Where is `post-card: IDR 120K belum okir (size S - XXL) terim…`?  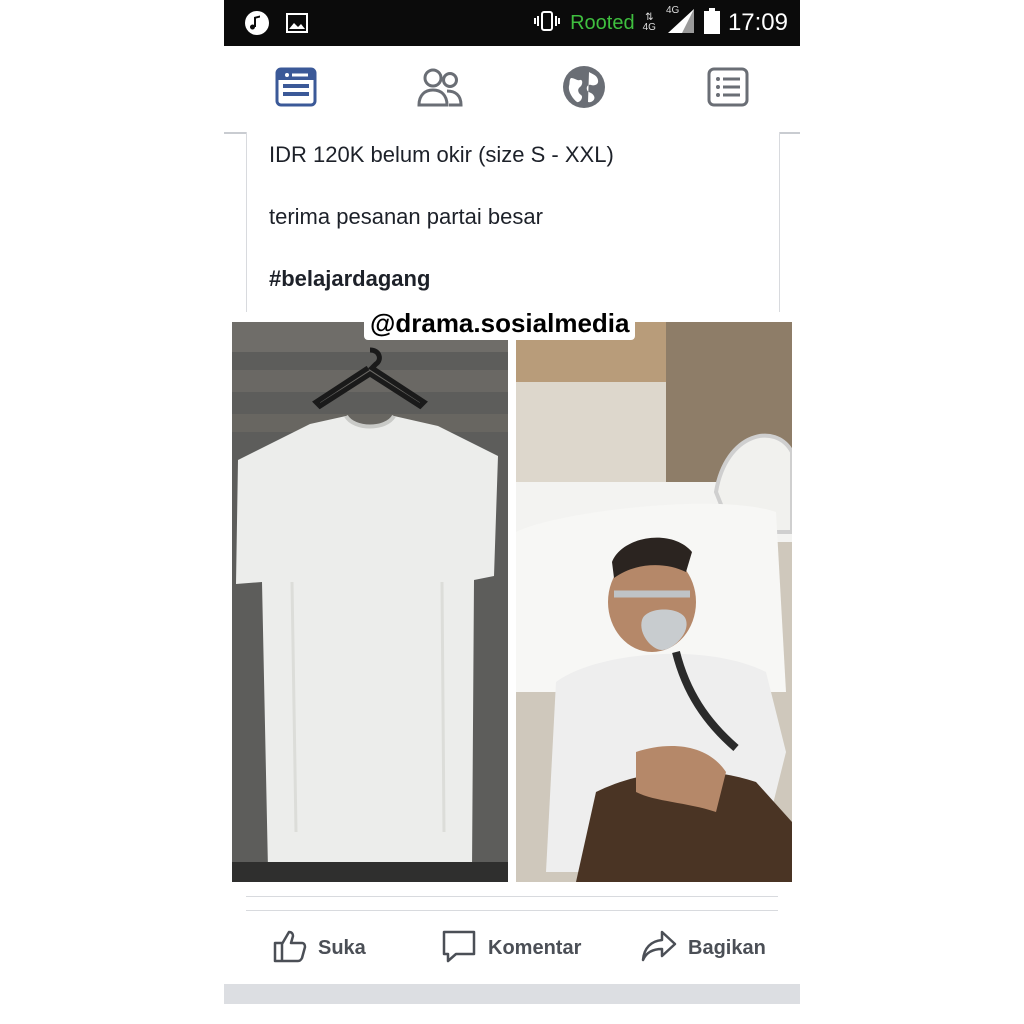
post-card: IDR 120K belum okir (size S - XXL) terim… is located at coordinates (513, 222).